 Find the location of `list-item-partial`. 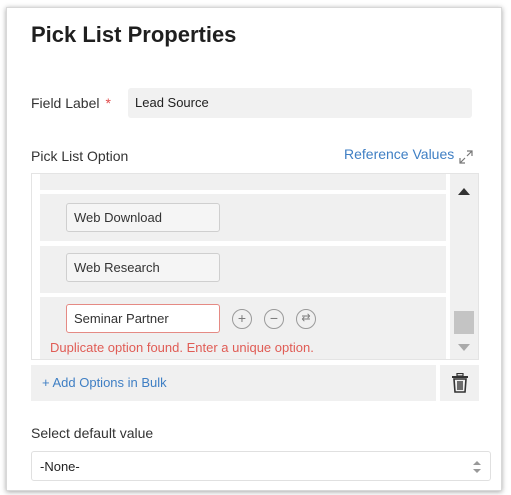

list-item-partial is located at coordinates (243, 182).